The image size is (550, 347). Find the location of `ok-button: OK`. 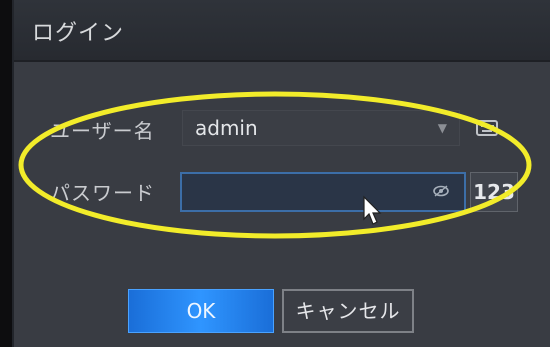

ok-button: OK is located at coordinates (201, 311).